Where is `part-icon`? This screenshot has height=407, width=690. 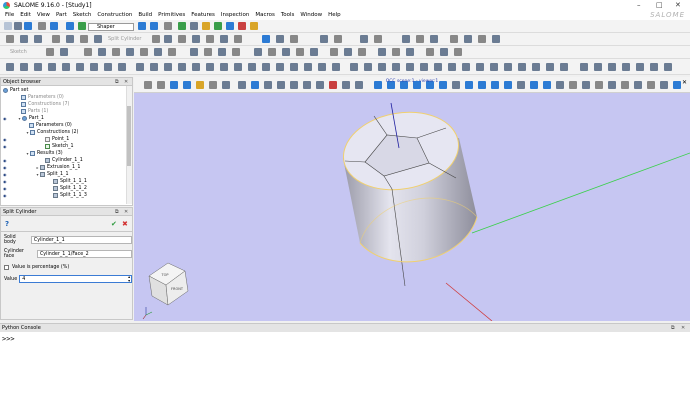
part-icon is located at coordinates (142, 26).